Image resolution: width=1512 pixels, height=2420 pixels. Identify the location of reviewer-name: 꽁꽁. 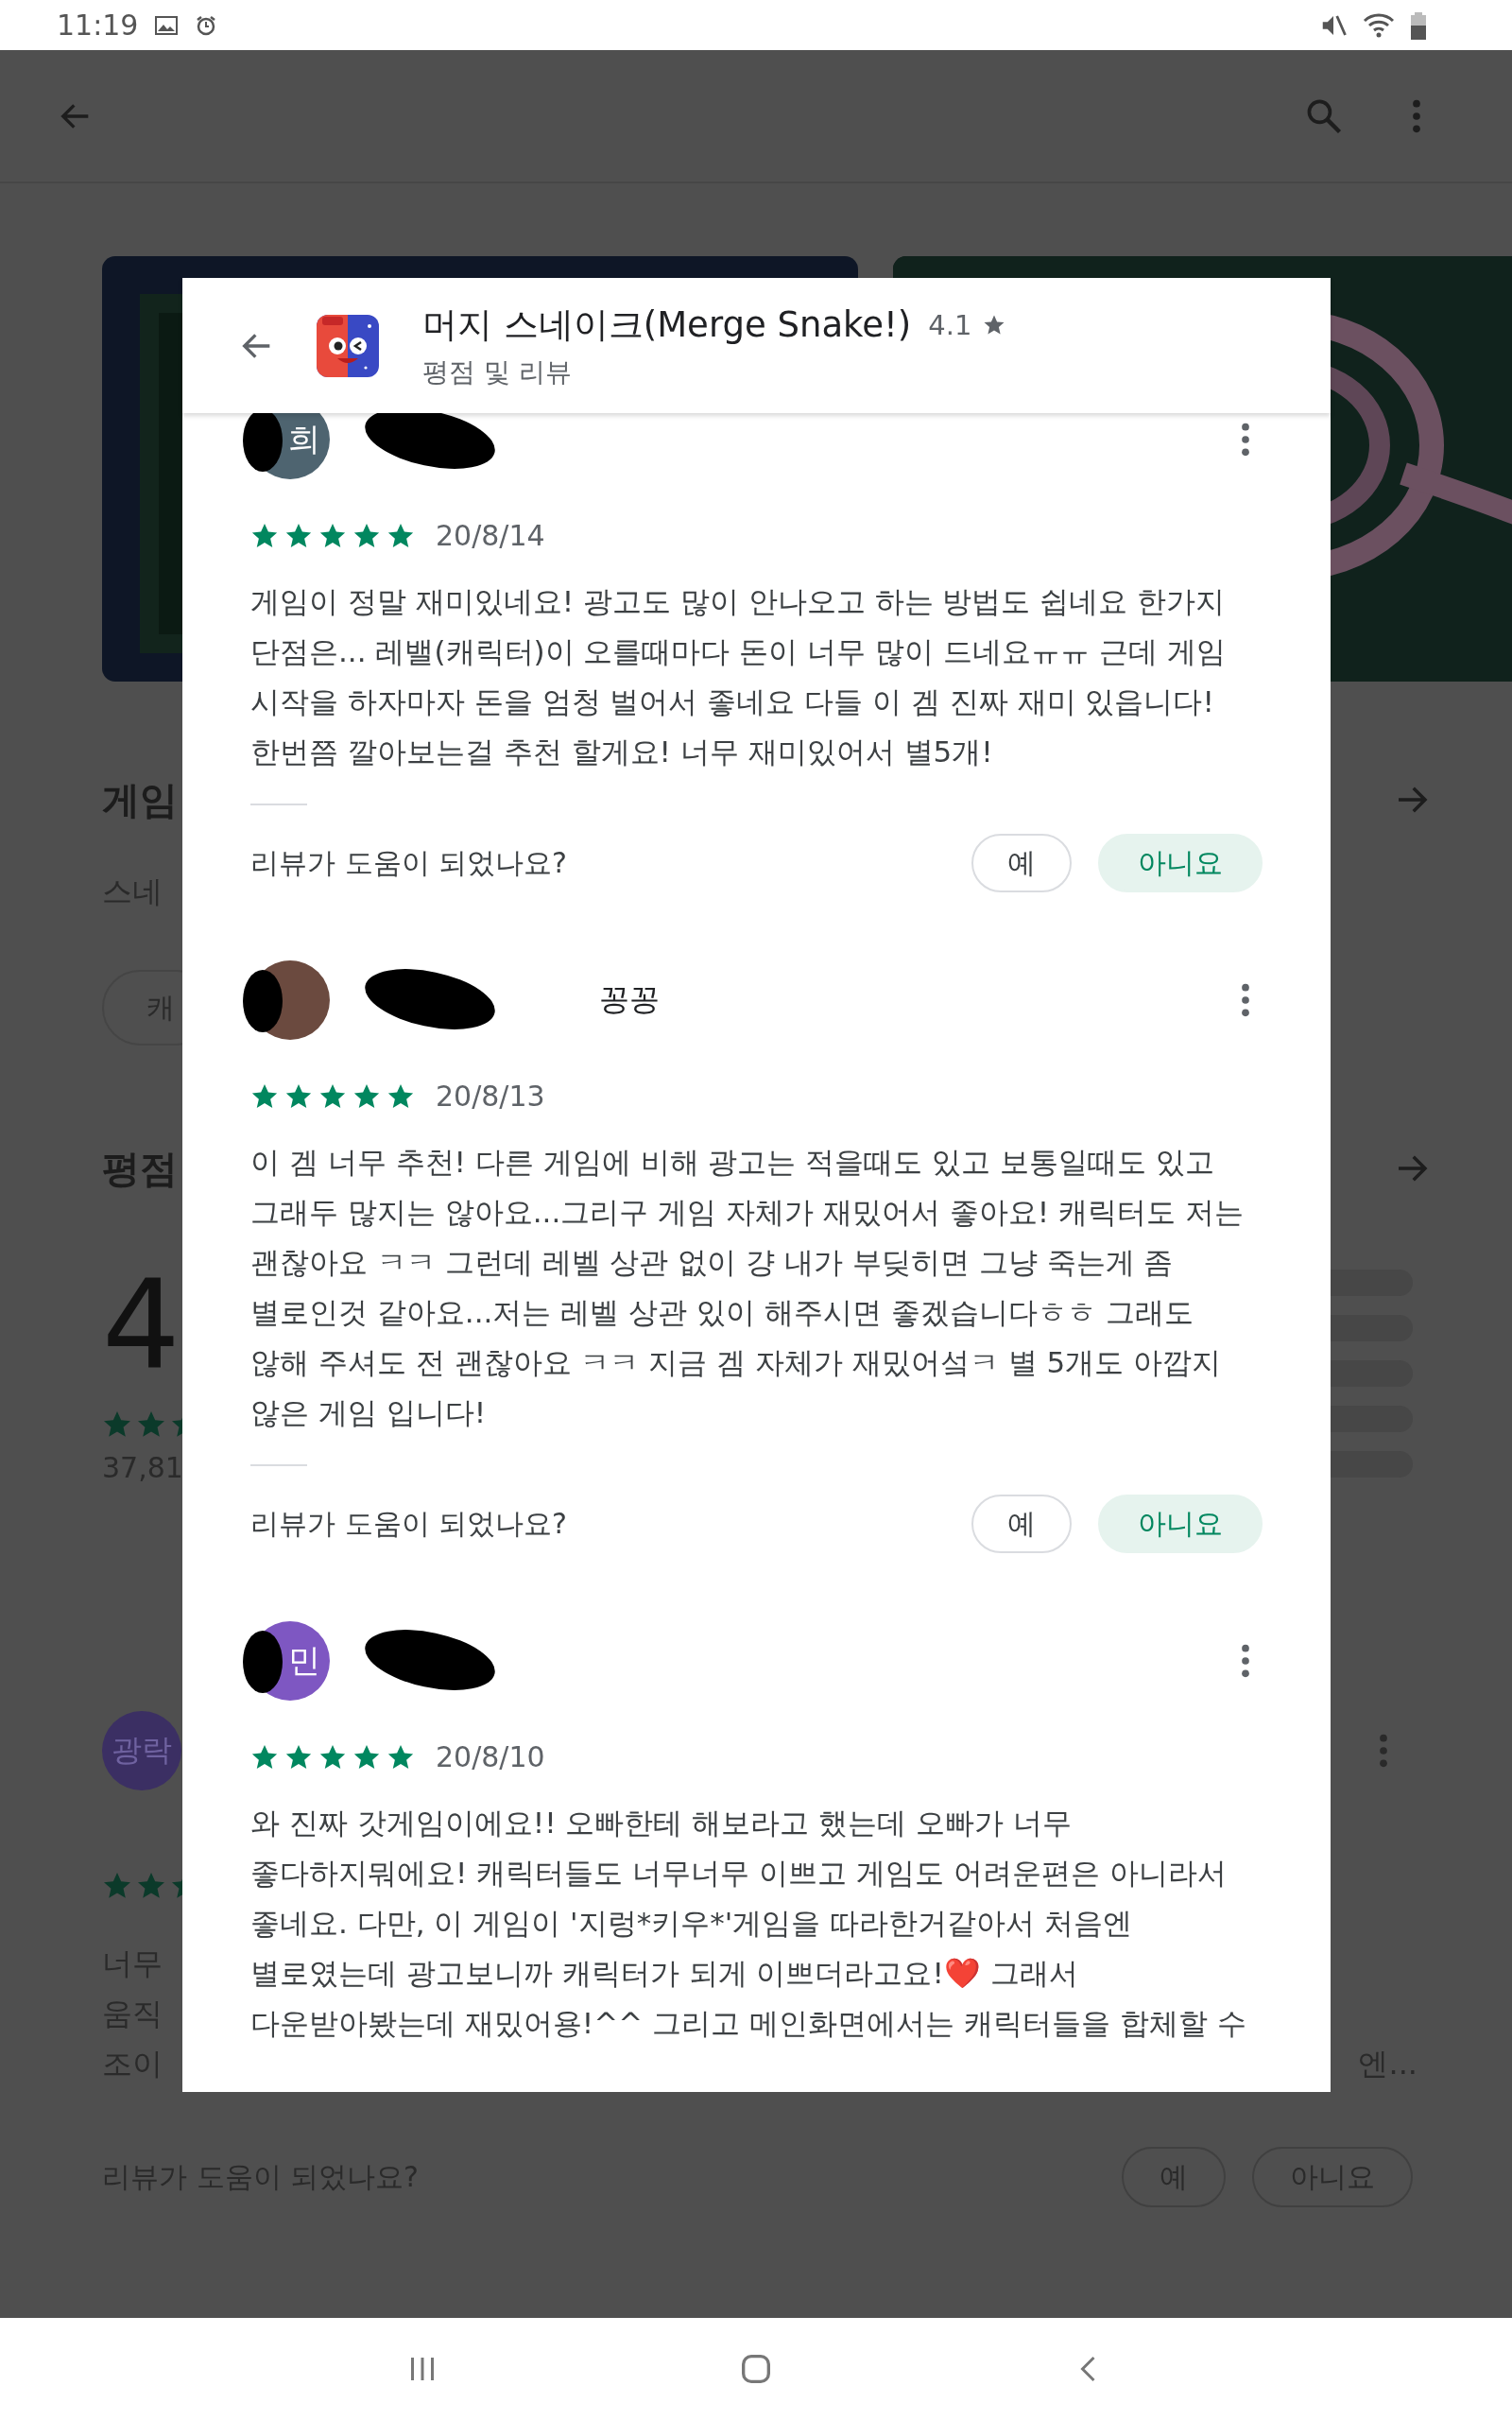
(629, 999).